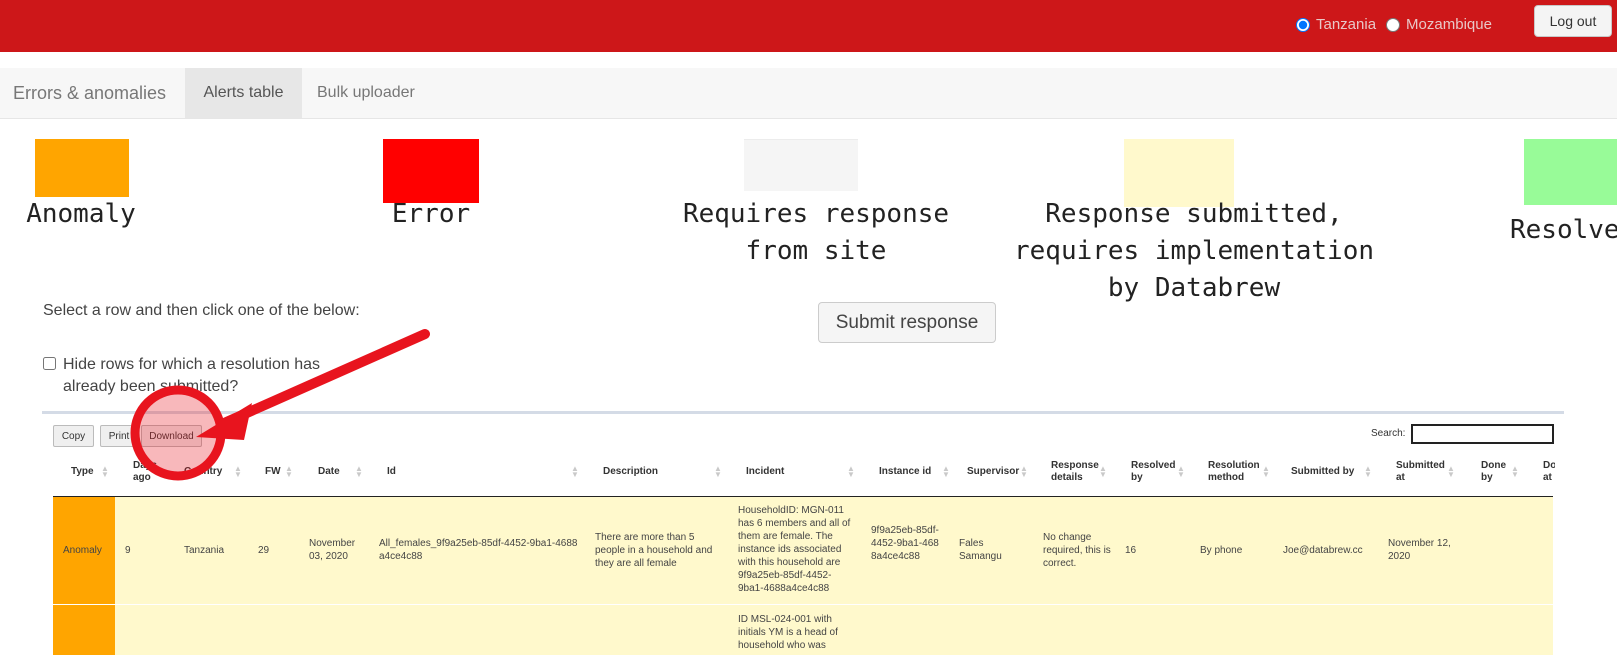  I want to click on annotation-arrow-shaft, so click(323, 379).